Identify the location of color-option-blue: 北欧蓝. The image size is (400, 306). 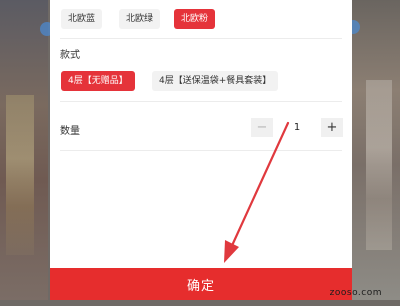
(82, 19).